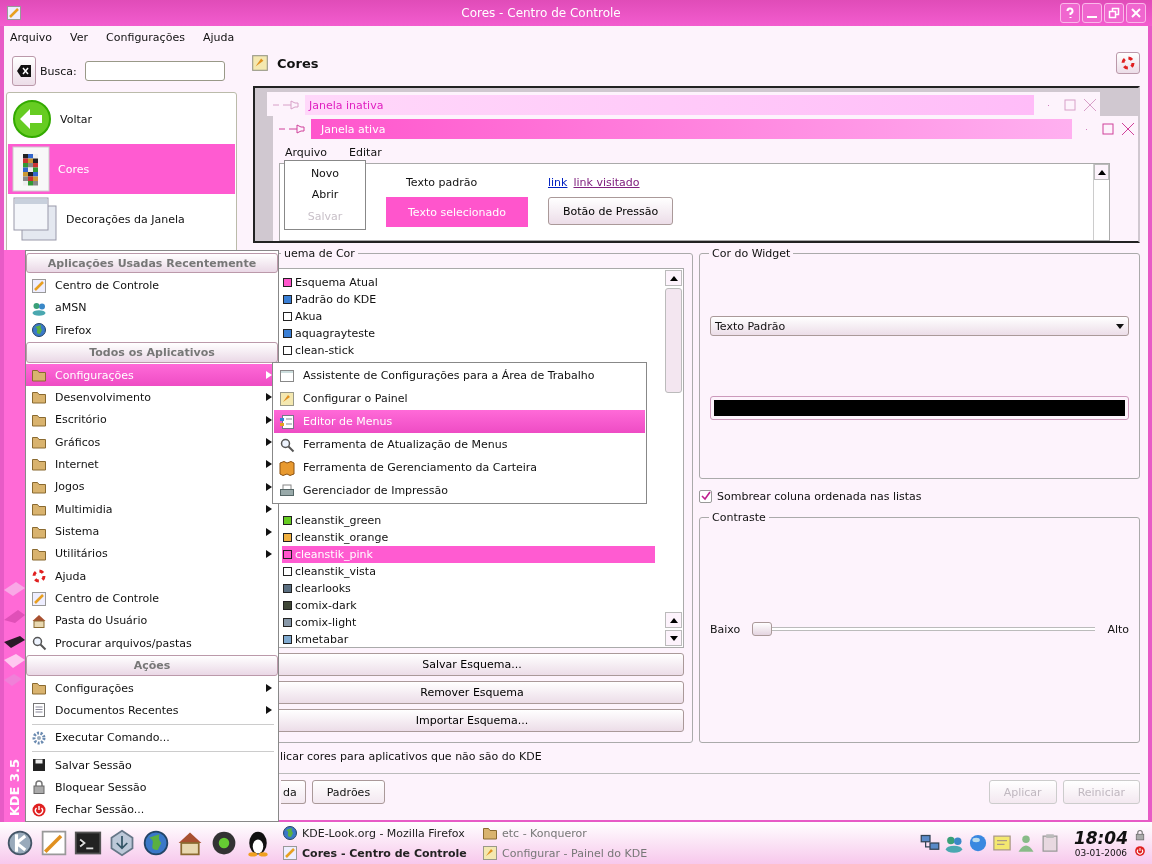 Image resolution: width=1152 pixels, height=864 pixels. Describe the element at coordinates (287, 444) in the screenshot. I see `magnifier-icon` at that location.